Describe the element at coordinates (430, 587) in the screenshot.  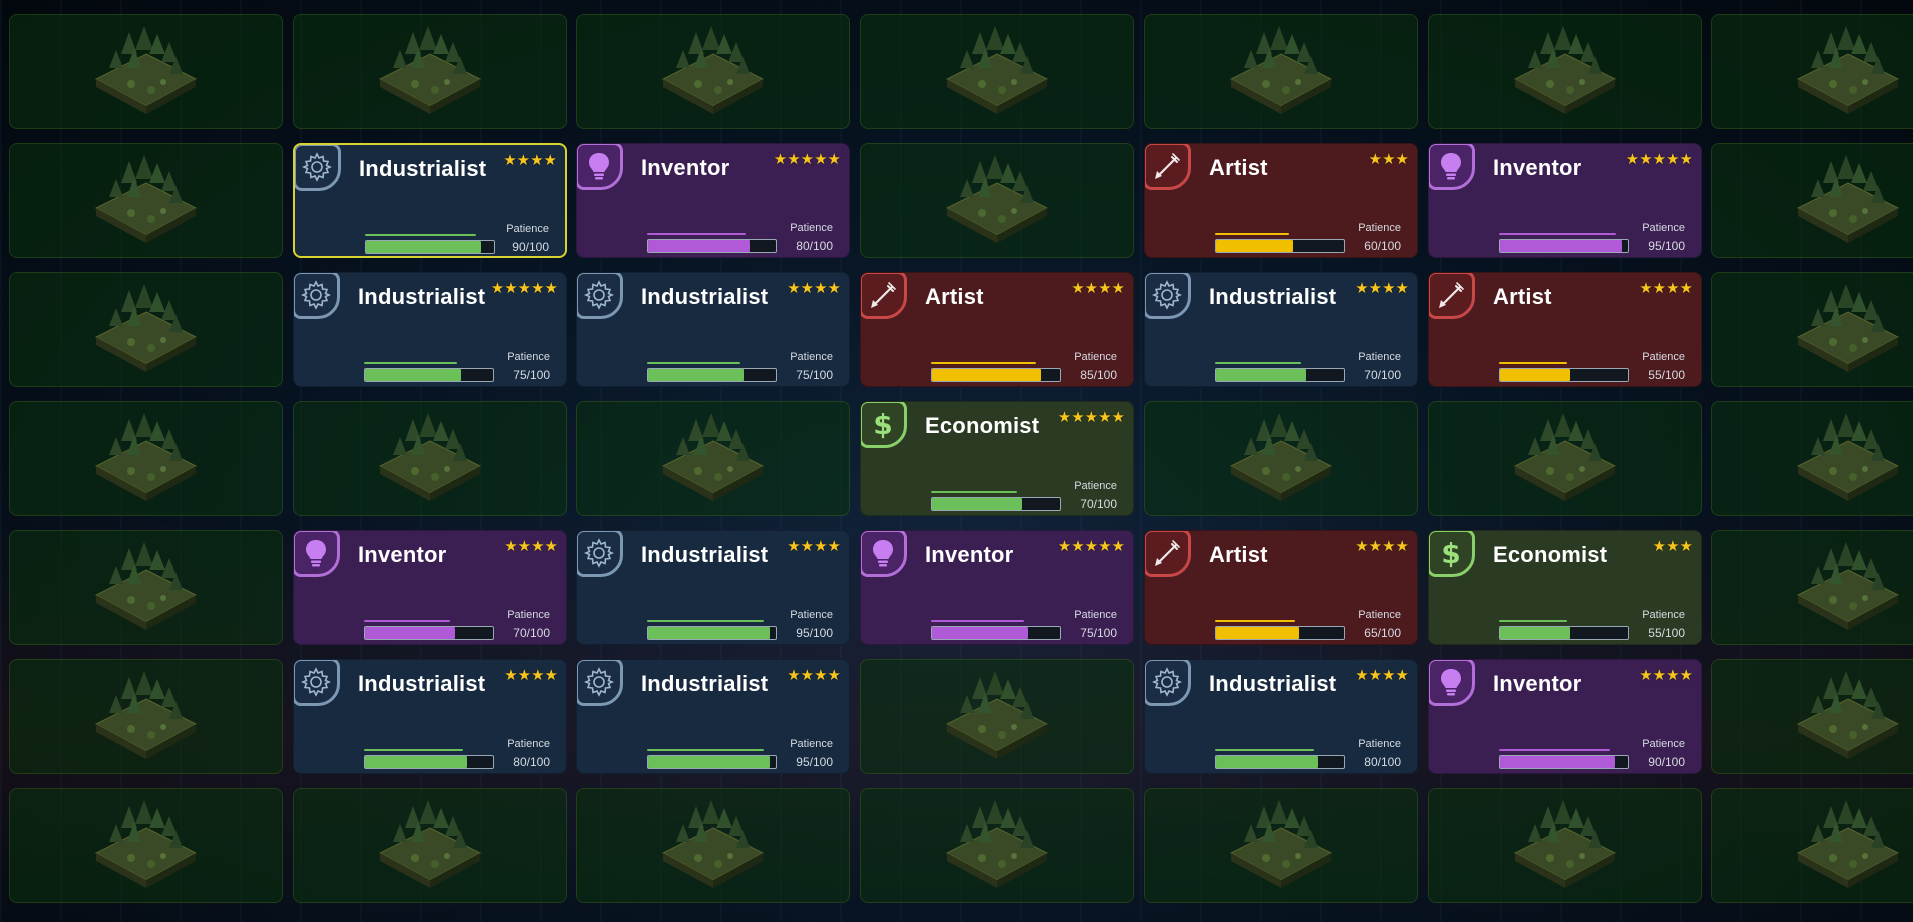
I see `citizen-card-inventor: Inventor ★★★★ Patience 70/100` at that location.